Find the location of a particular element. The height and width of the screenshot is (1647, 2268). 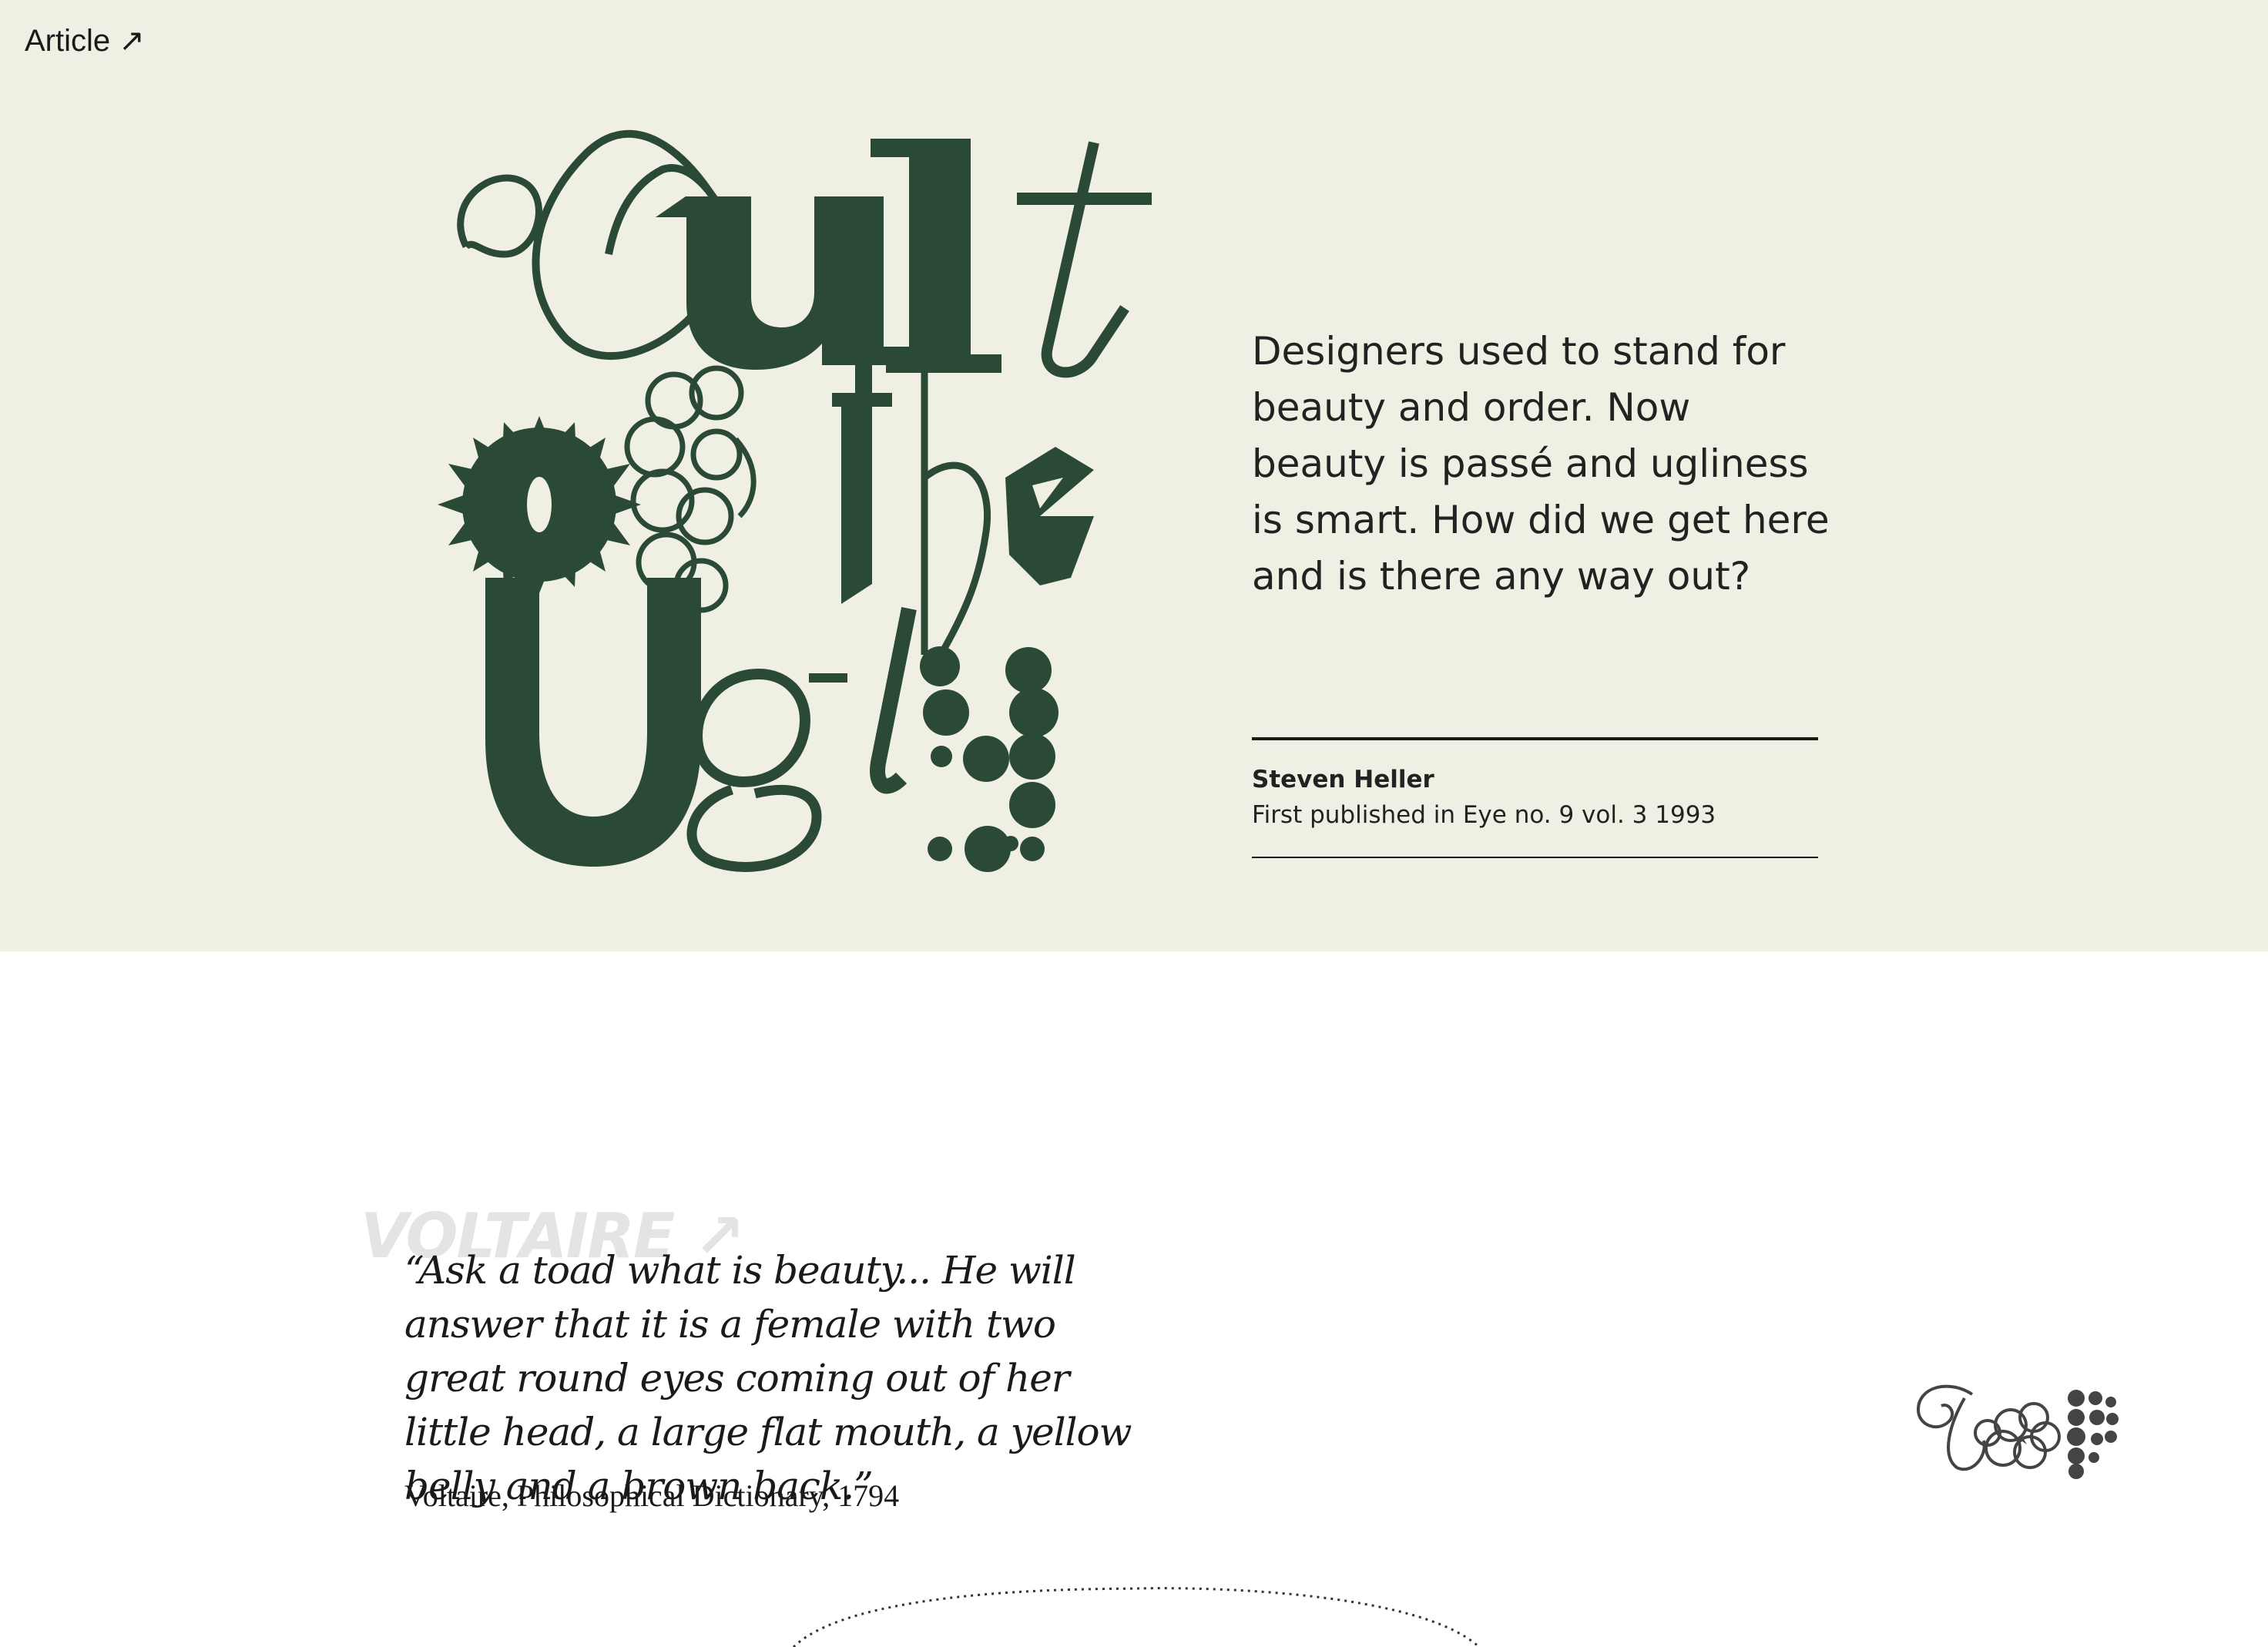

dotted-arc-decoration is located at coordinates (1136, 1617).